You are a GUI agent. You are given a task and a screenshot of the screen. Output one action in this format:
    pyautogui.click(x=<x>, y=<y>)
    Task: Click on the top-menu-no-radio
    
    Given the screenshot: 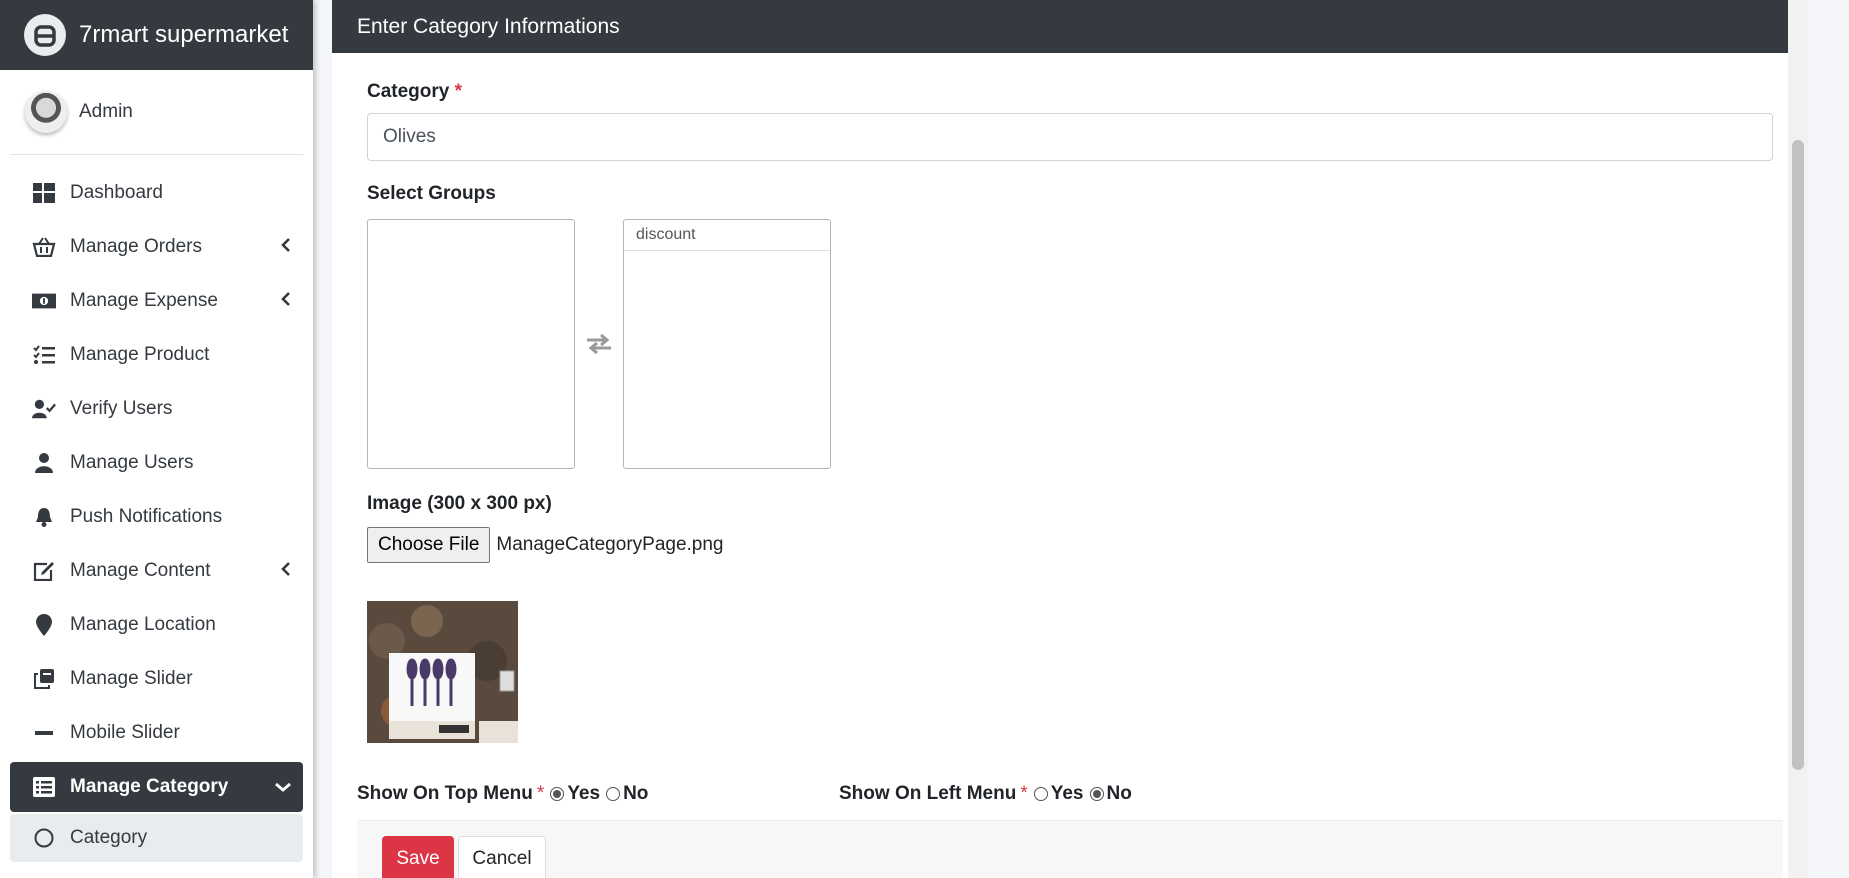 What is the action you would take?
    pyautogui.click(x=613, y=794)
    